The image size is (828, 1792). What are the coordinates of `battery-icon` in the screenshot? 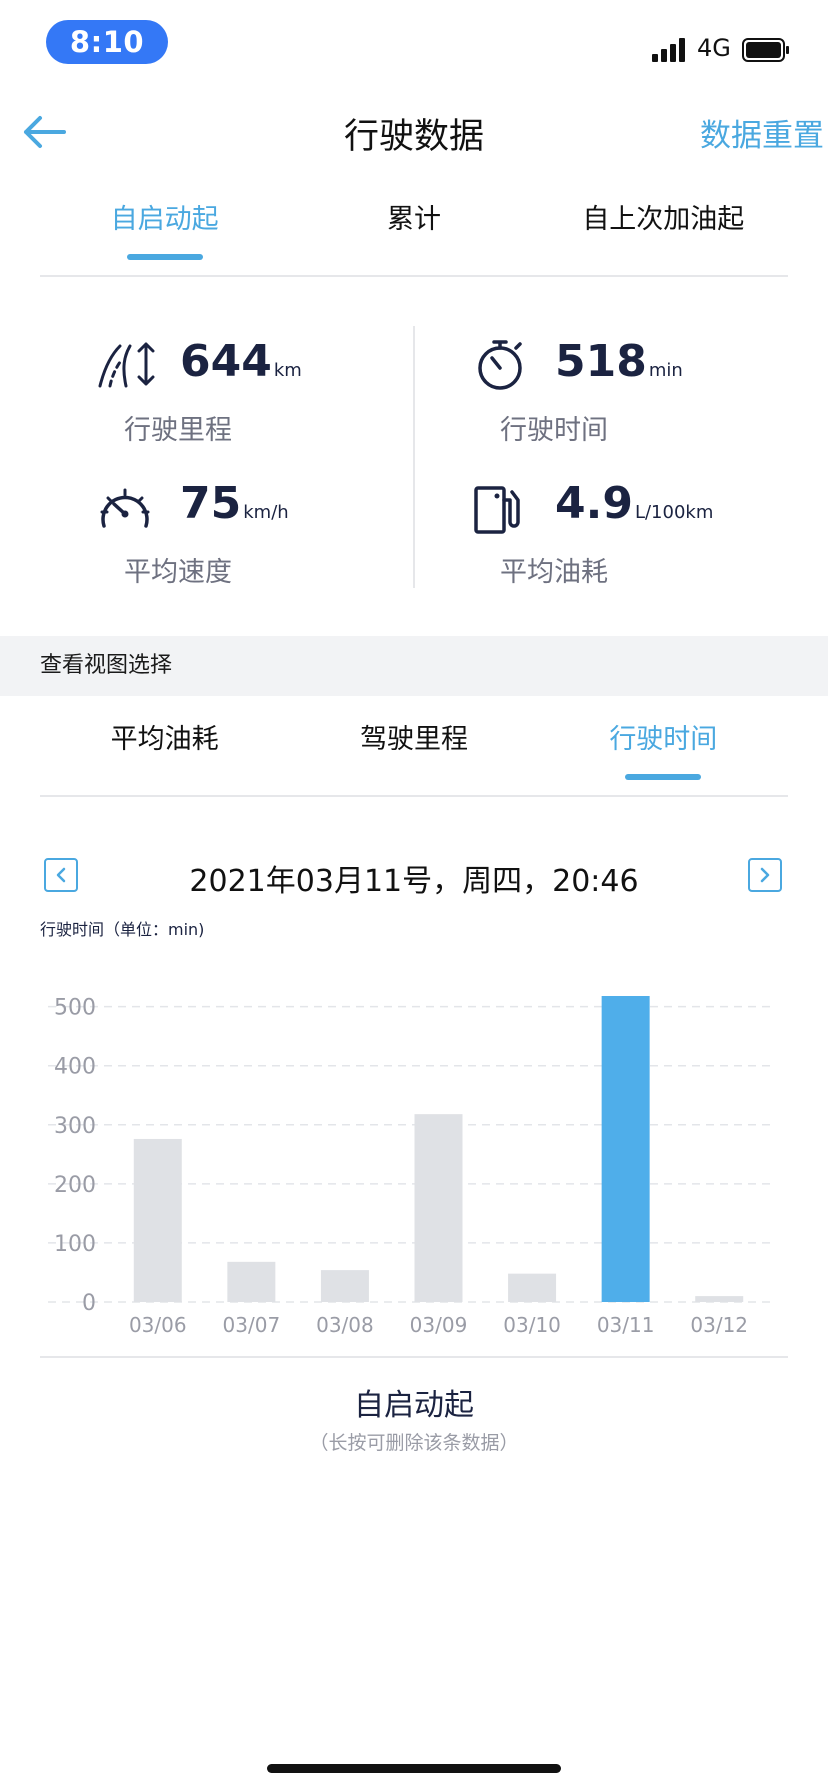 It's located at (765, 50).